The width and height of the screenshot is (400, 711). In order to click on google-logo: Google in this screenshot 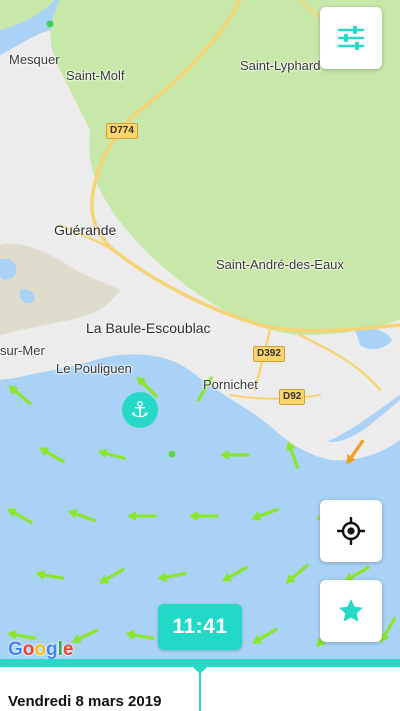, I will do `click(41, 649)`.